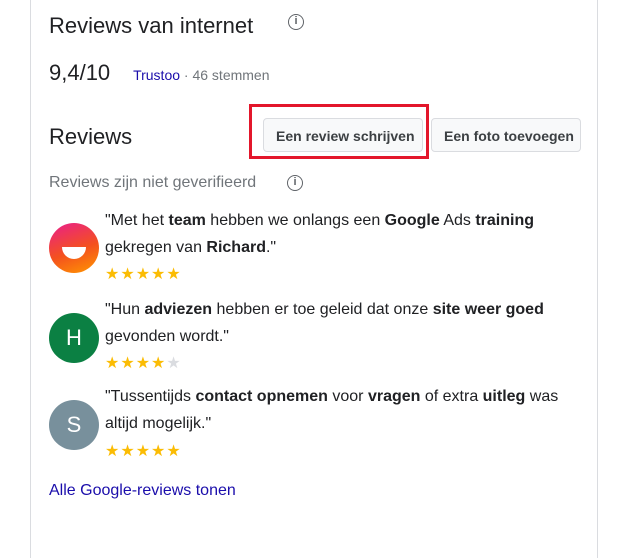  What do you see at coordinates (178, 309) in the screenshot?
I see `review-text-segment: adviezen` at bounding box center [178, 309].